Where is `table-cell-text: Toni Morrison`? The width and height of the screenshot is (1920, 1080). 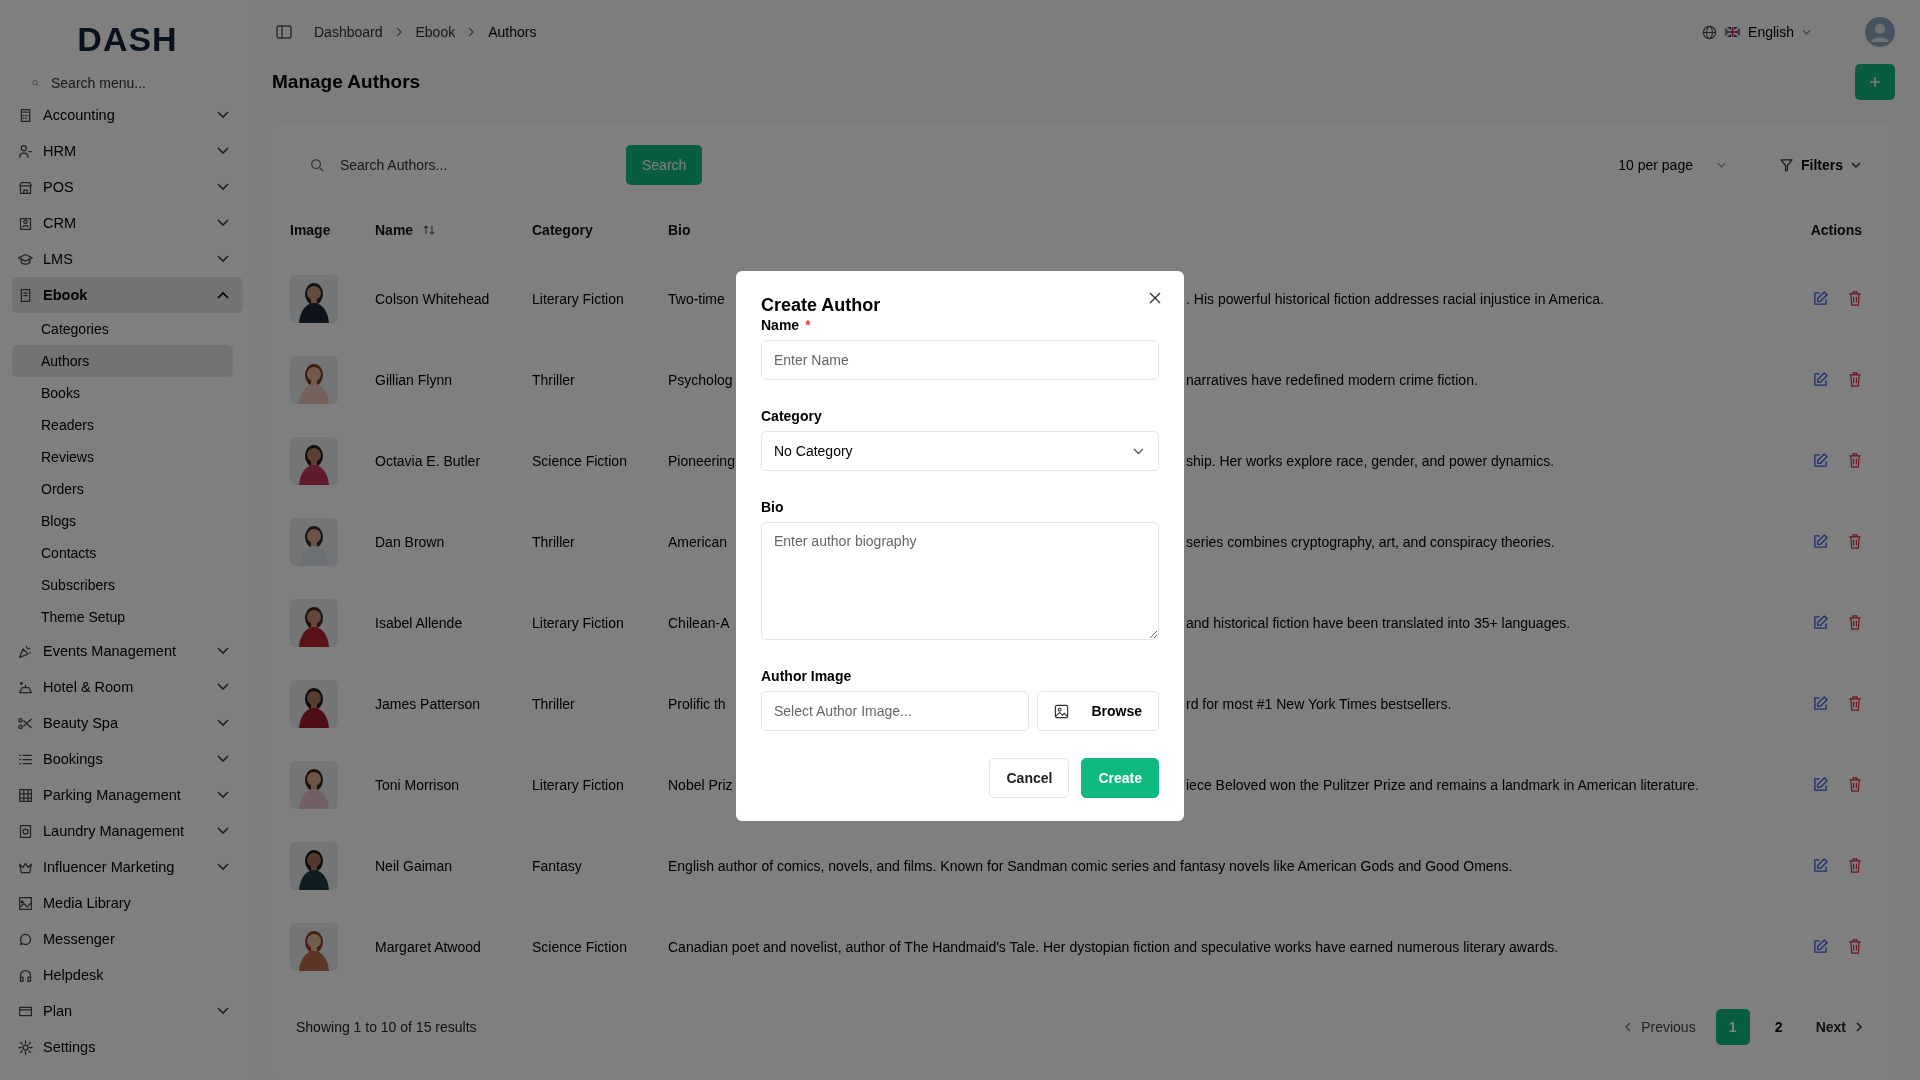
table-cell-text: Toni Morrison is located at coordinates (418, 784).